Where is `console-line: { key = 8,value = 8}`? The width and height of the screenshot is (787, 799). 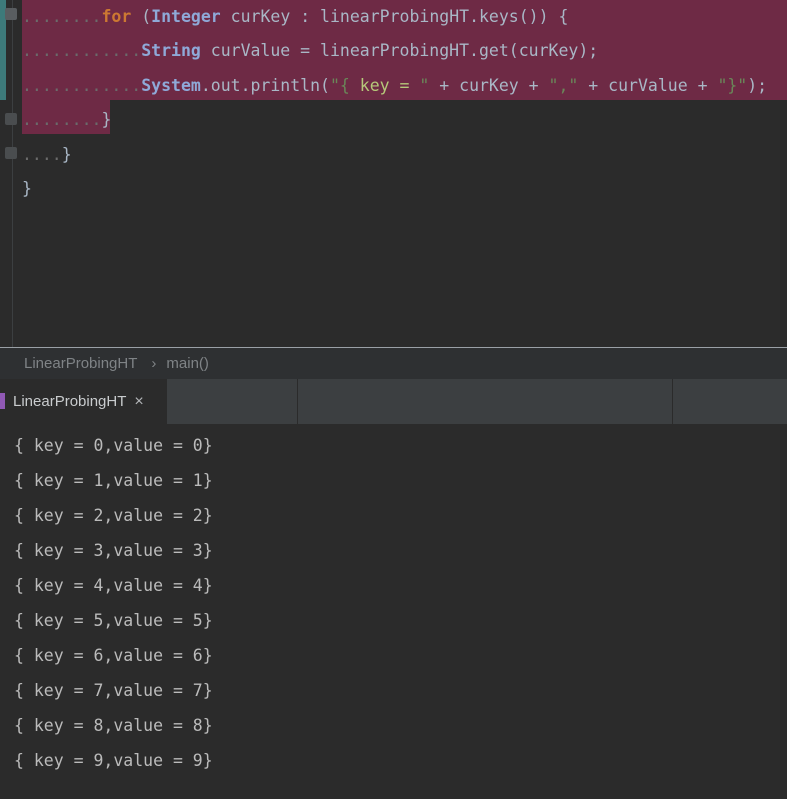 console-line: { key = 8,value = 8} is located at coordinates (113, 725).